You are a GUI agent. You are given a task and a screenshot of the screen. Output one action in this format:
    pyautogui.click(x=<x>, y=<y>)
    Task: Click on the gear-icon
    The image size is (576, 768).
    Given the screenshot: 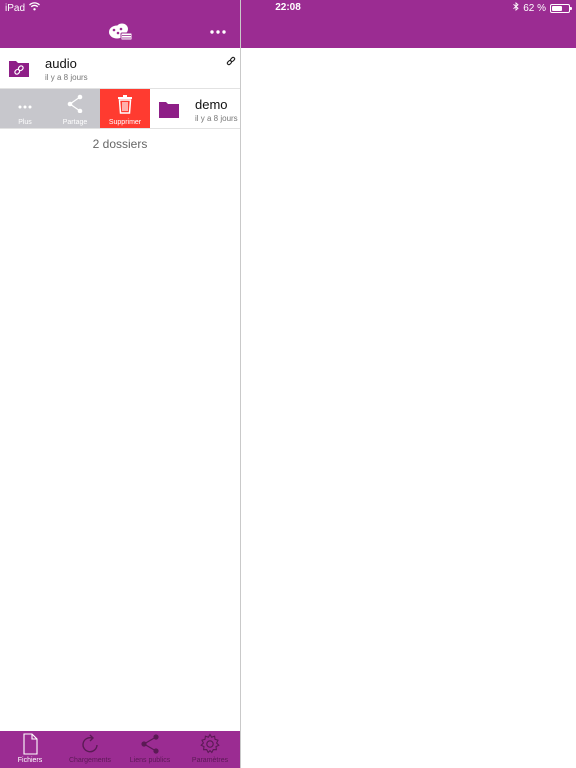 What is the action you would take?
    pyautogui.click(x=210, y=743)
    